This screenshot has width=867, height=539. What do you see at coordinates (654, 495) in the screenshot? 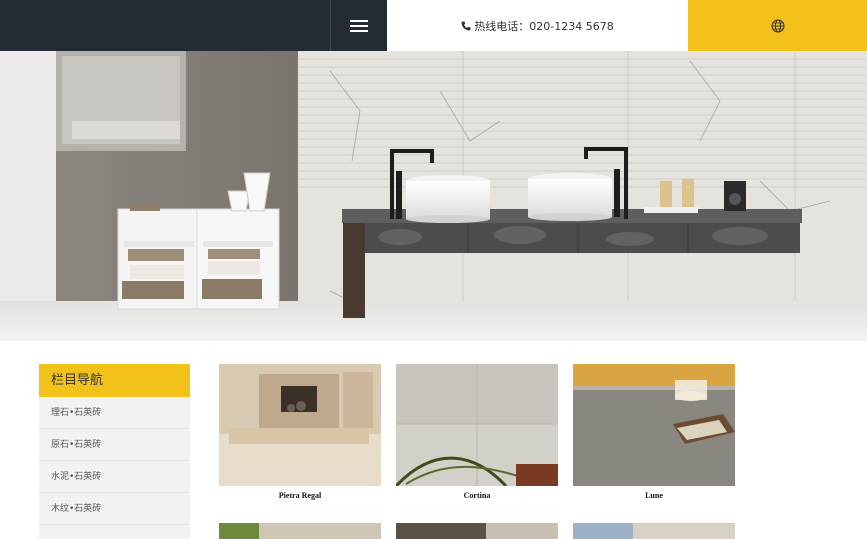
I see `product-caption: Lune` at bounding box center [654, 495].